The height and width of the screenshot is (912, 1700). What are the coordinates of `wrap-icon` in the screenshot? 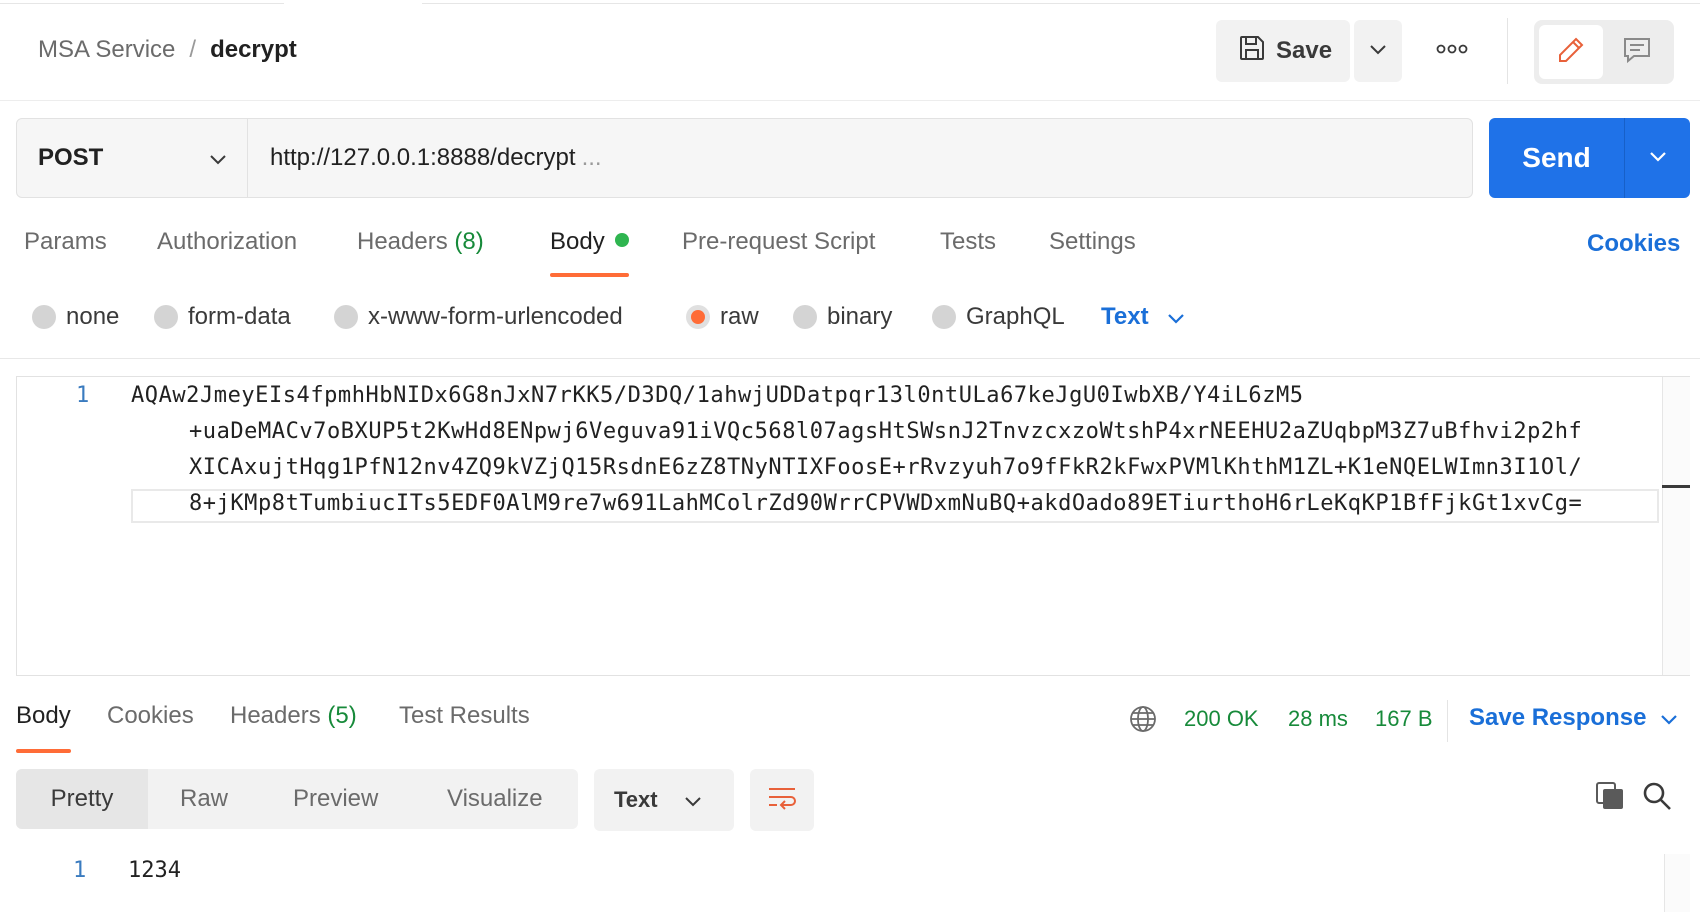 It's located at (782, 800).